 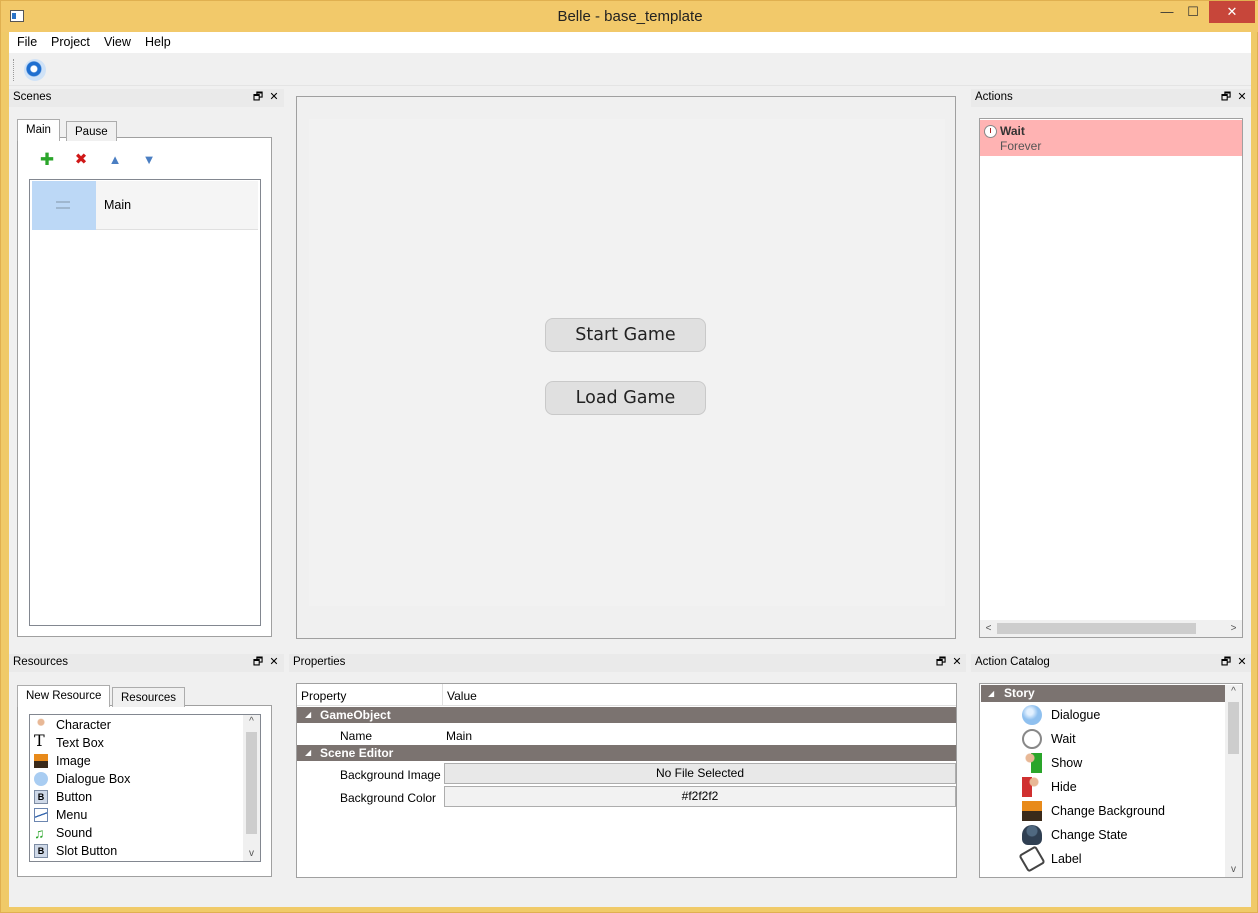 I want to click on tab-new-resource: New Resource, so click(x=64, y=696).